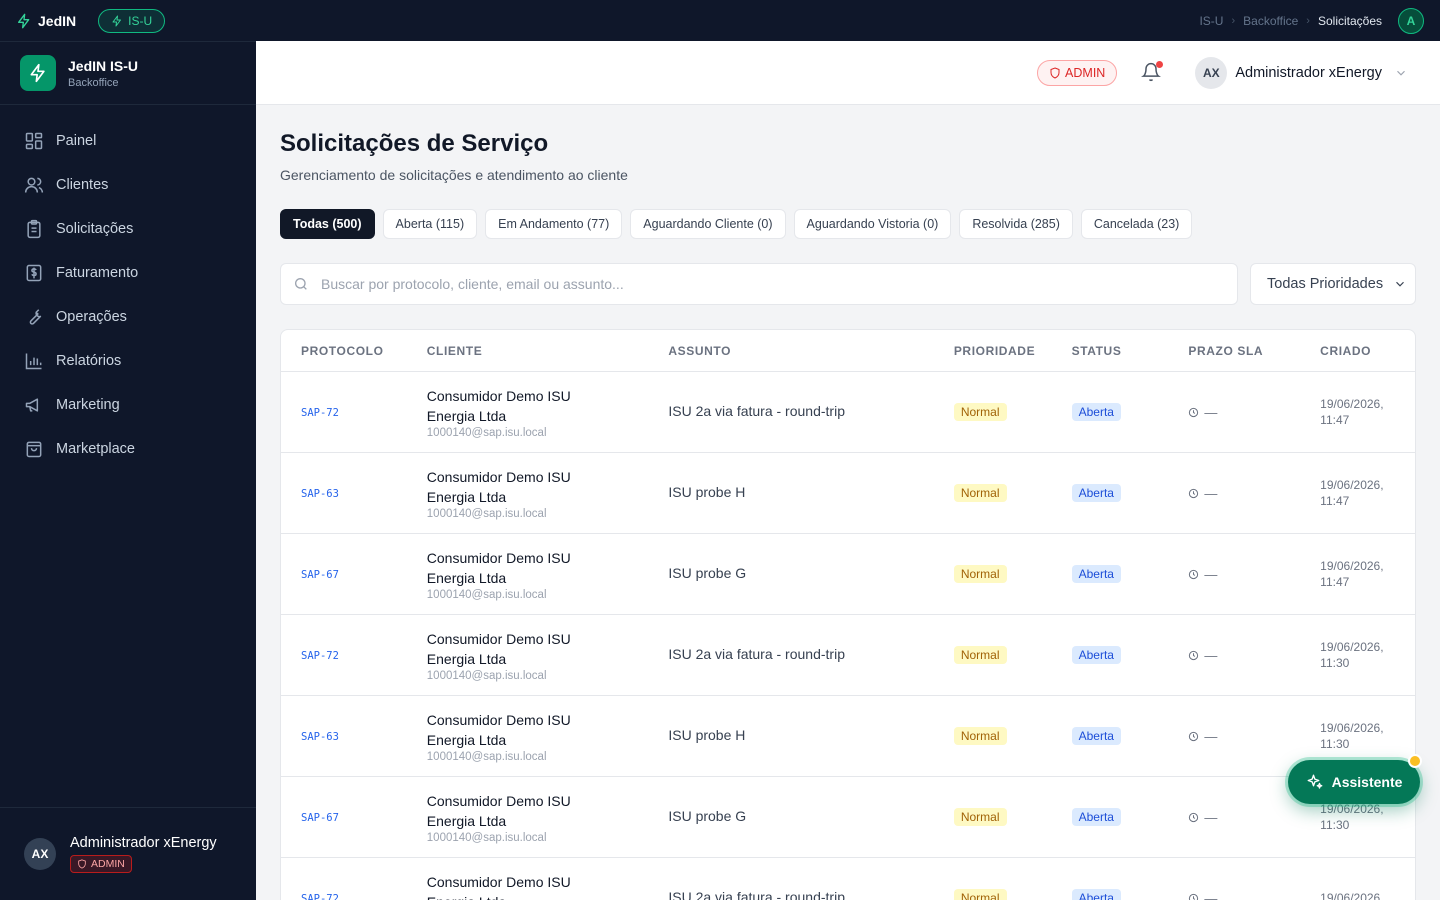  I want to click on breadcrumb: IS-U › Backoffice › Solicitações A, so click(1311, 20).